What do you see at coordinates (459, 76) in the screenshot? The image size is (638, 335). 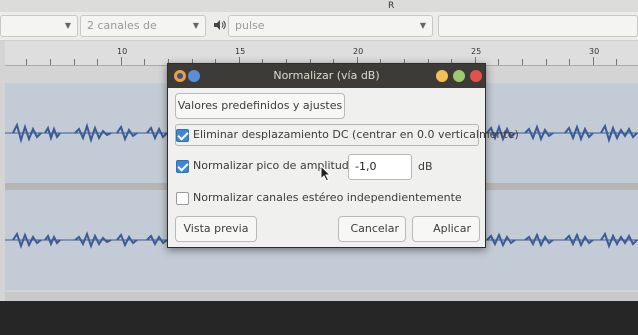 I see `maximize-icon` at bounding box center [459, 76].